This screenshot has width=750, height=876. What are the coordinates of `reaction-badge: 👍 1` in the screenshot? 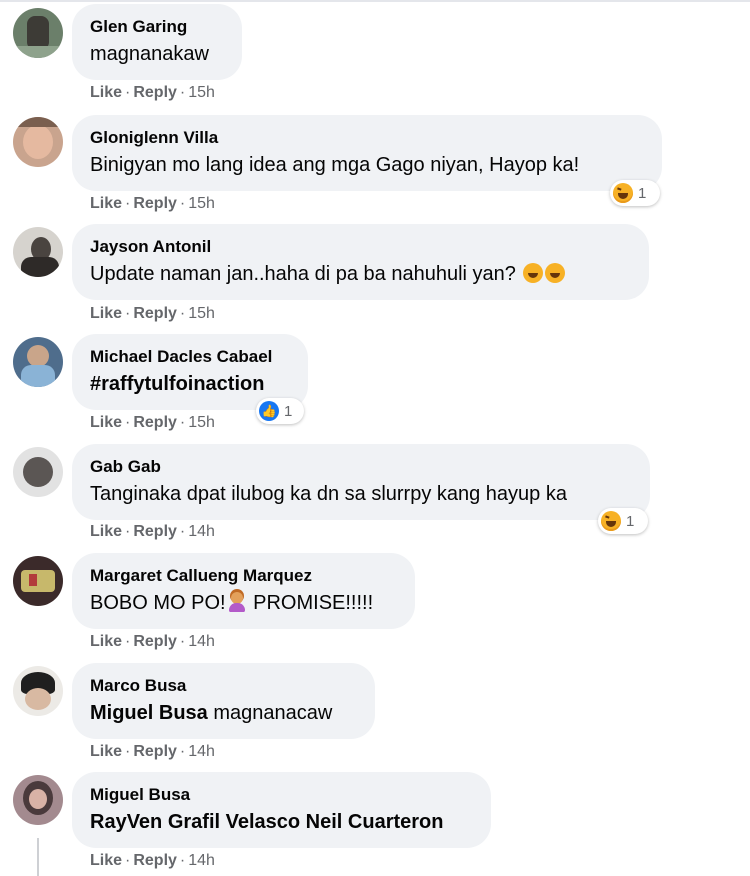 It's located at (280, 411).